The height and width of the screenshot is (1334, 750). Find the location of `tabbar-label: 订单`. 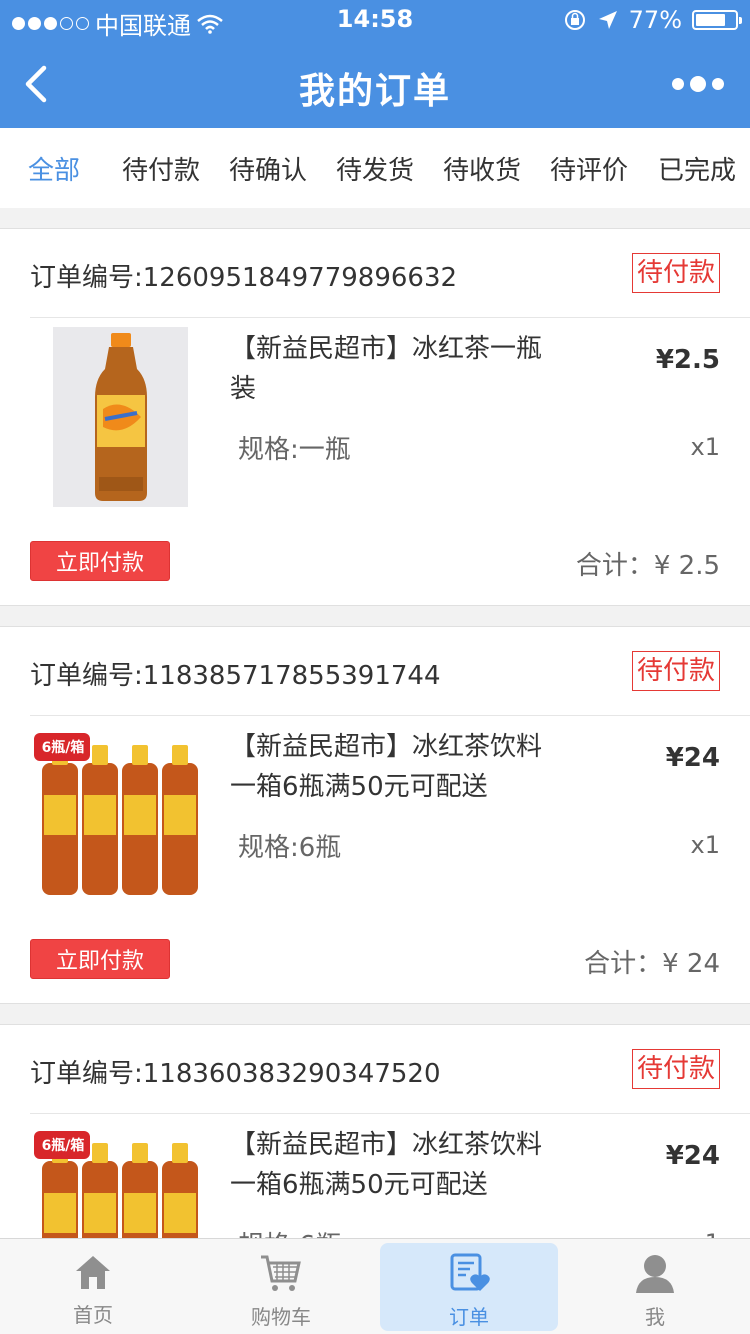

tabbar-label: 订单 is located at coordinates (469, 1317).